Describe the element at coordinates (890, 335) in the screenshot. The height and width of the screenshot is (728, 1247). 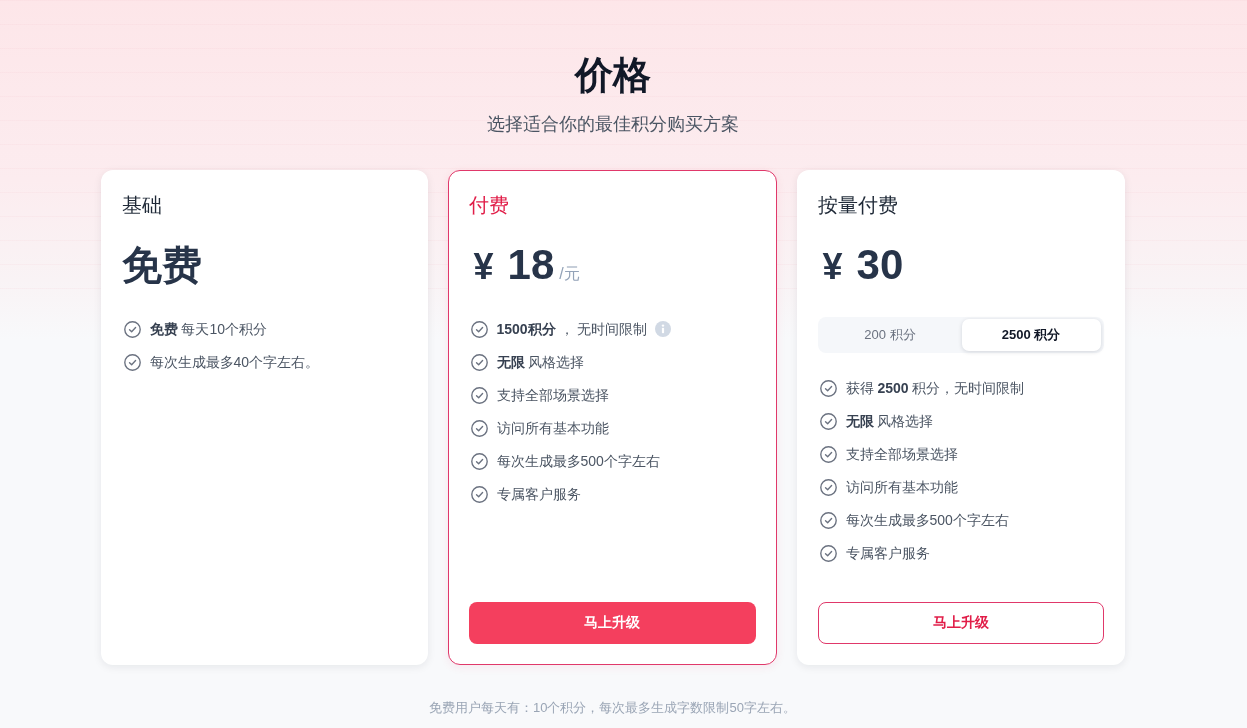
I see `credit-option-tab: 200 积分` at that location.